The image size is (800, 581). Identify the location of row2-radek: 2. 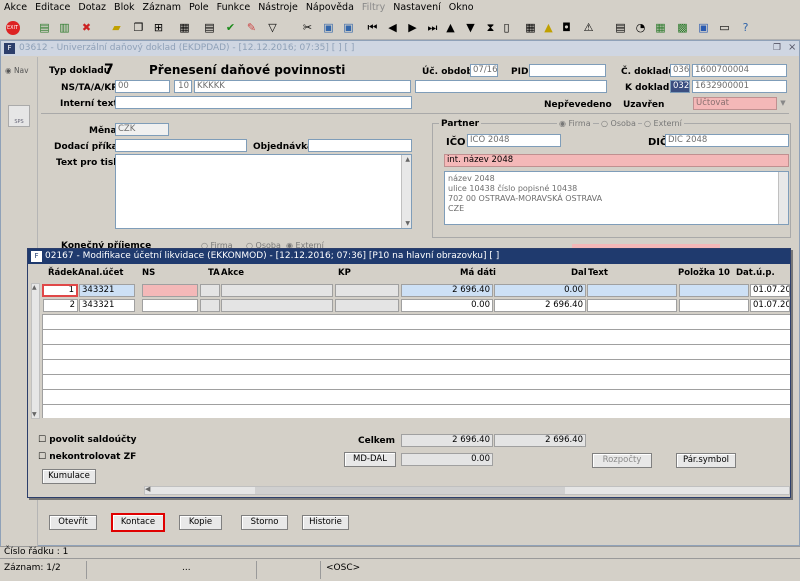
(60, 305).